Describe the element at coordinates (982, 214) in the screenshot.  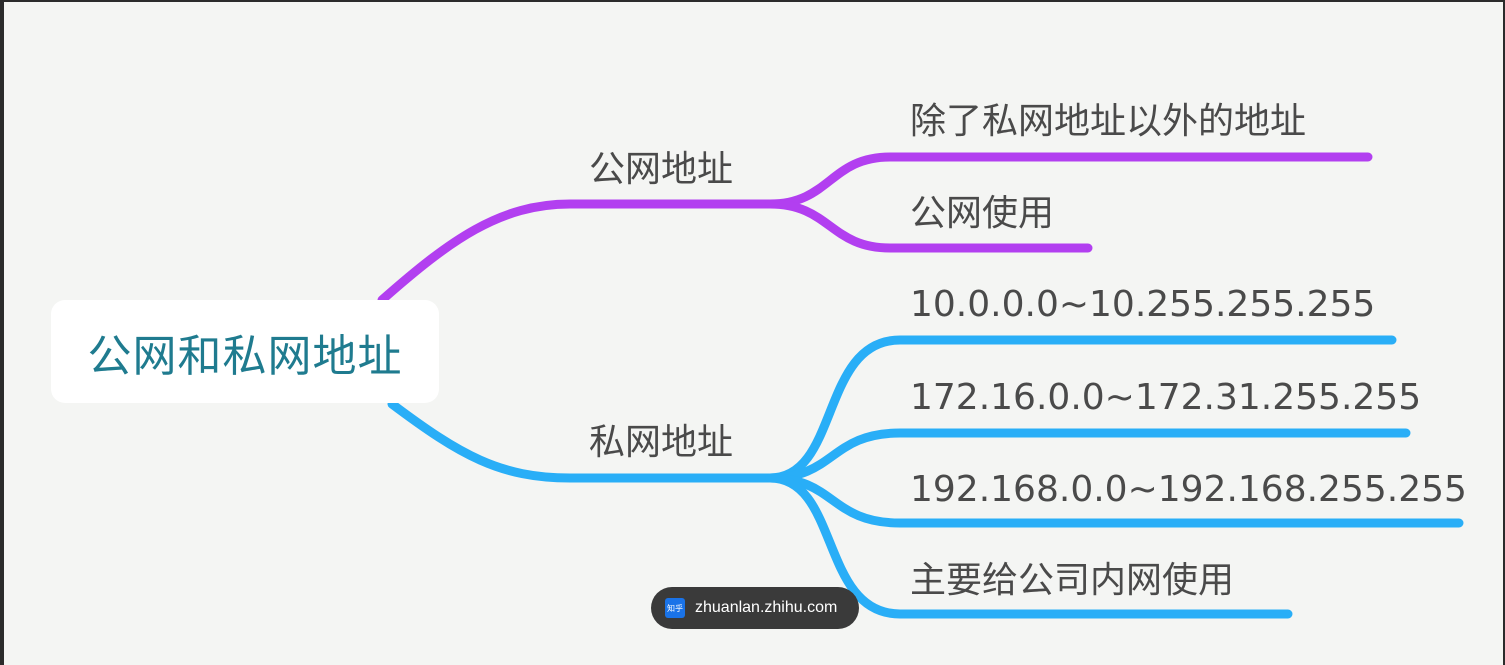
I see `node-public-child-2: 公网使用` at that location.